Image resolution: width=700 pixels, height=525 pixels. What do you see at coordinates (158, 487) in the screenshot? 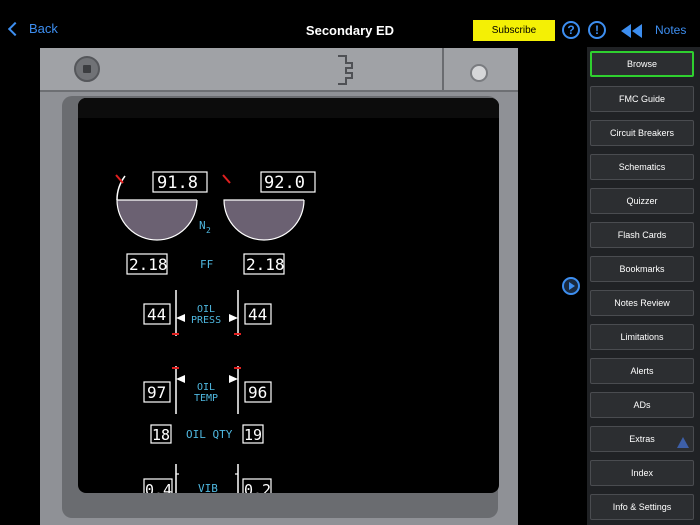
I see `vib-left-value: 0.4` at bounding box center [158, 487].